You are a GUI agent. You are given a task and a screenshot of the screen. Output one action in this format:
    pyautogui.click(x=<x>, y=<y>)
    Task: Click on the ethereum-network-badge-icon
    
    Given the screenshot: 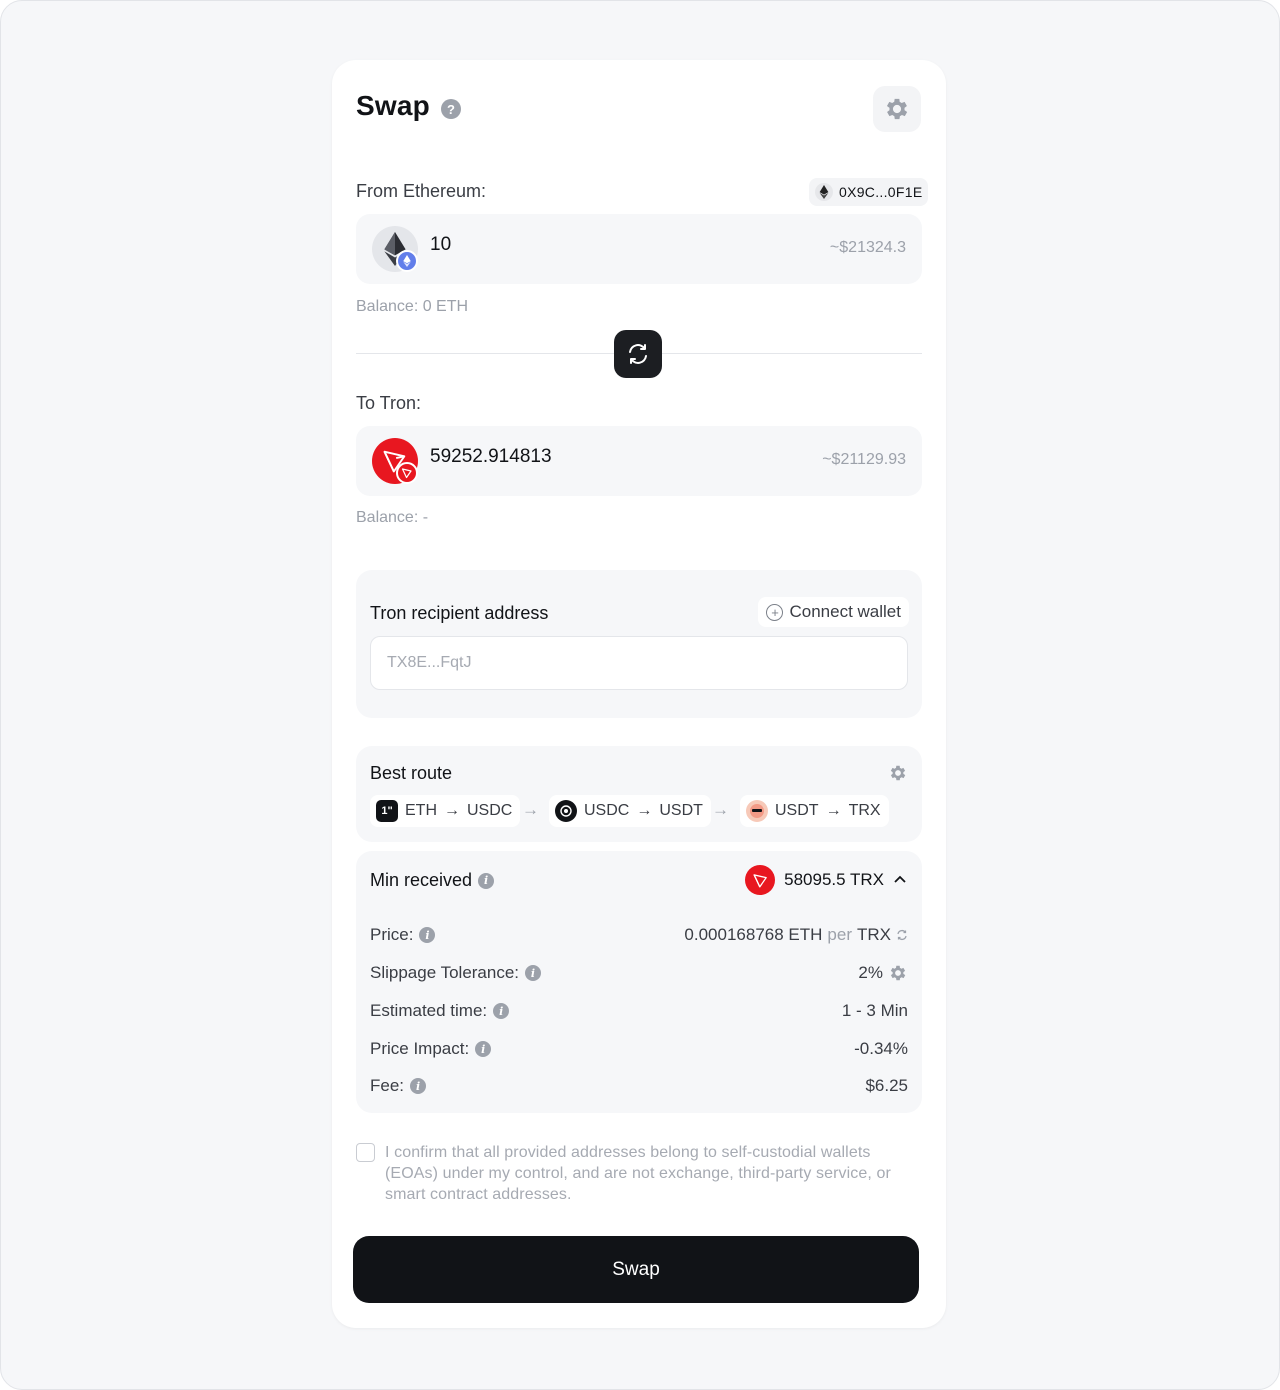 What is the action you would take?
    pyautogui.click(x=407, y=261)
    